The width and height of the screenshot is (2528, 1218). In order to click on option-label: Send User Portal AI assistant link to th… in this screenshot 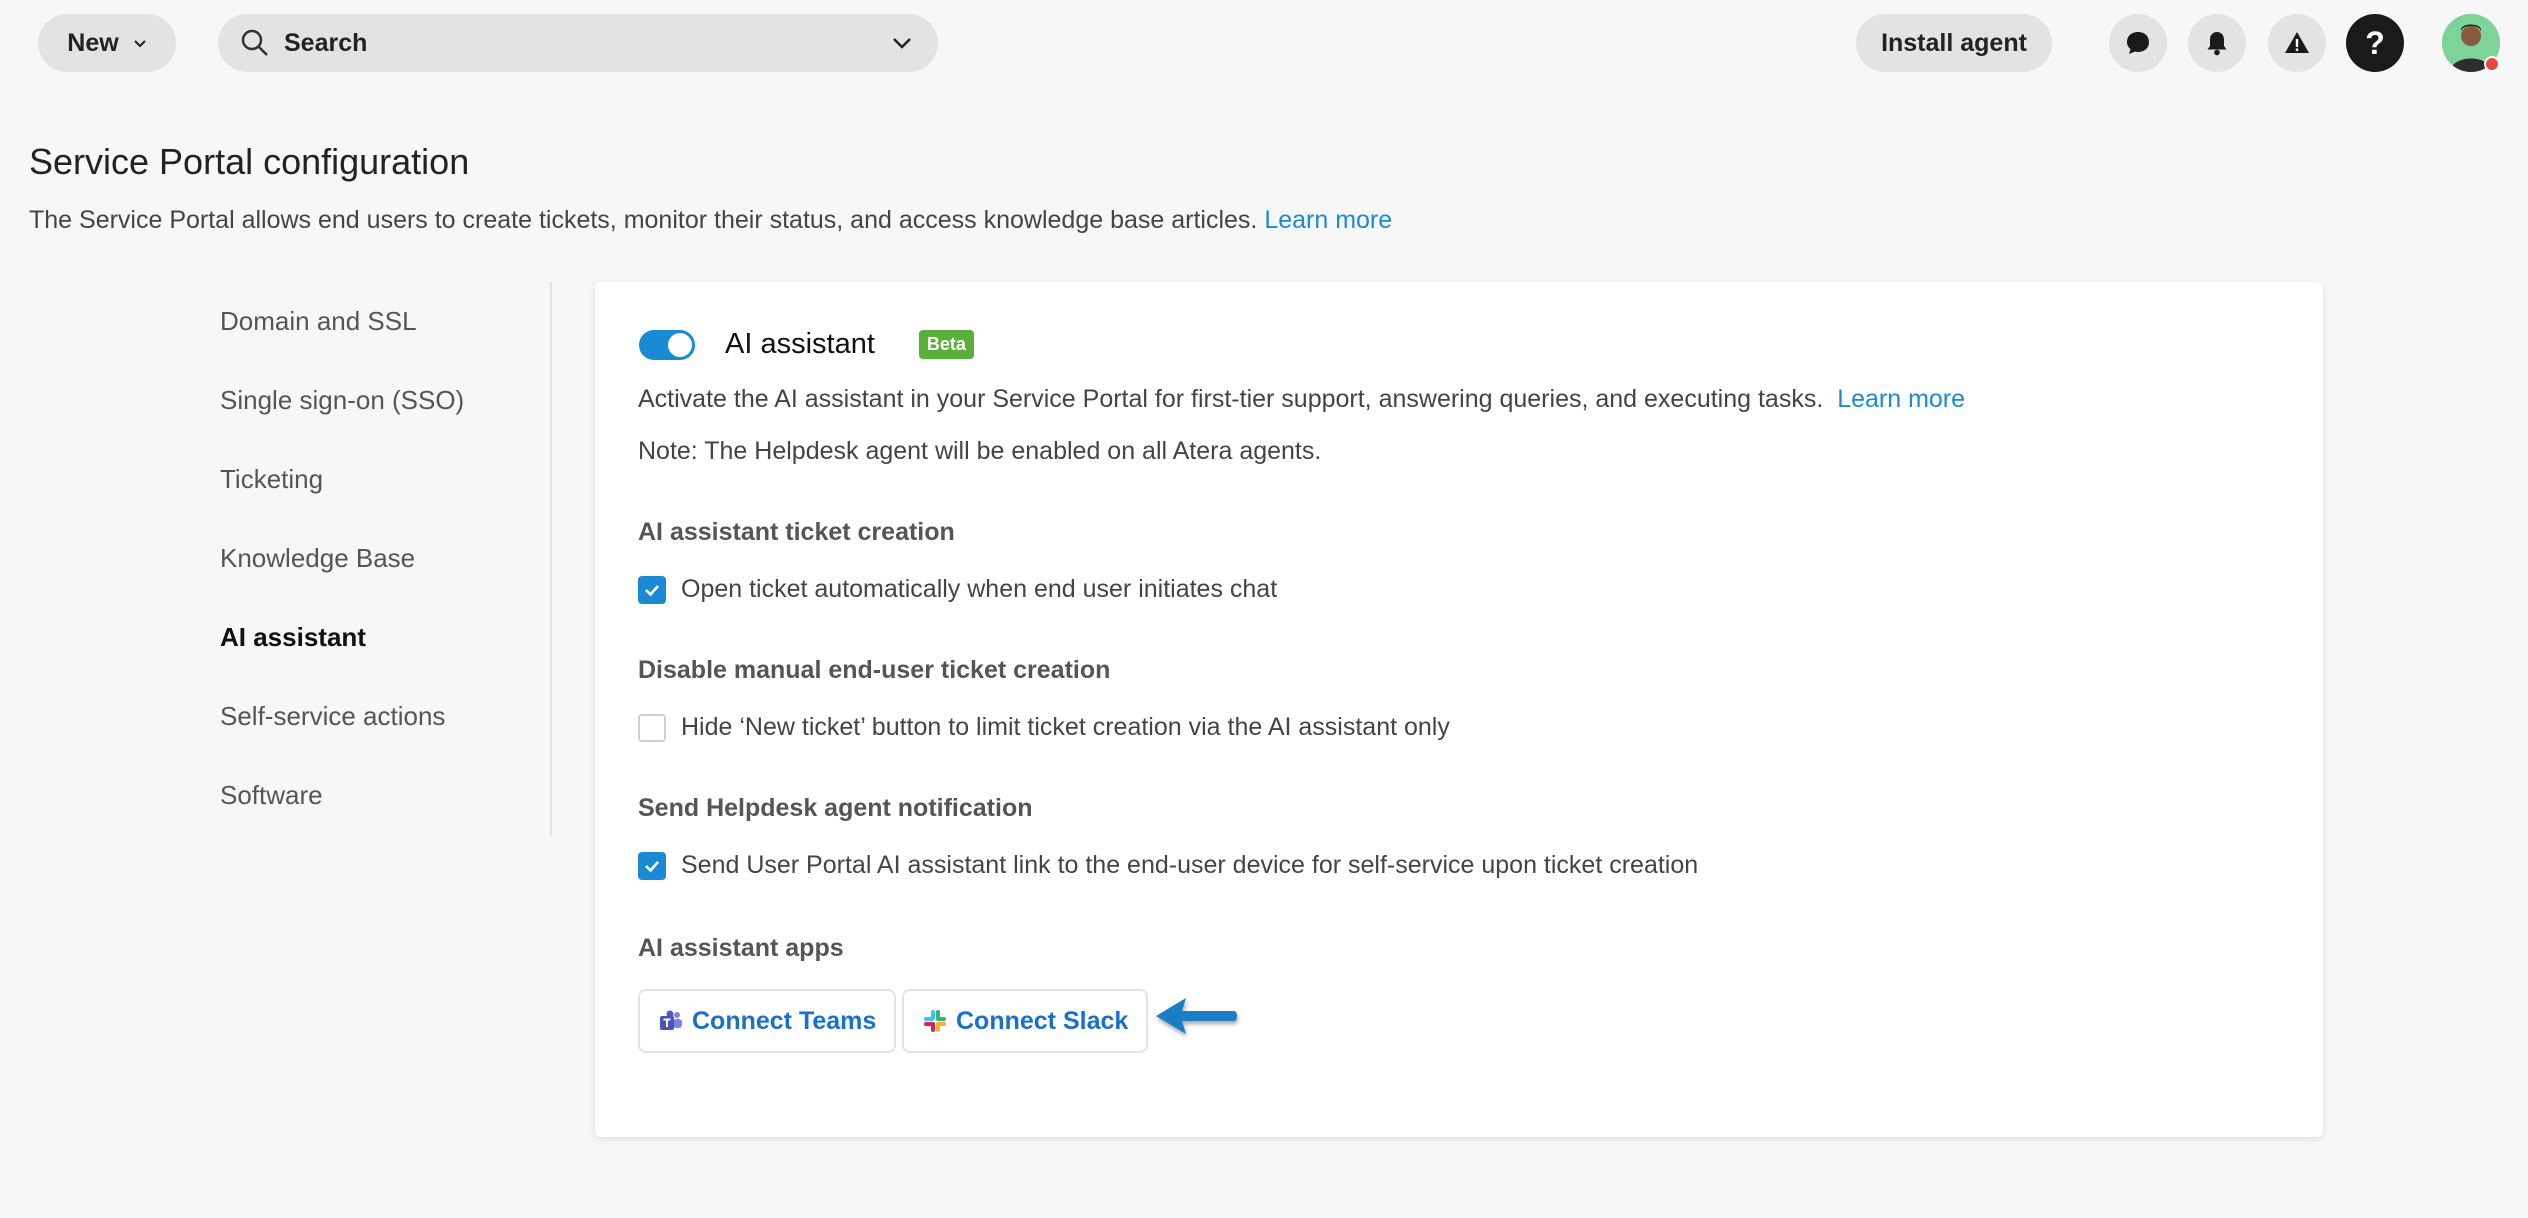, I will do `click(1190, 865)`.